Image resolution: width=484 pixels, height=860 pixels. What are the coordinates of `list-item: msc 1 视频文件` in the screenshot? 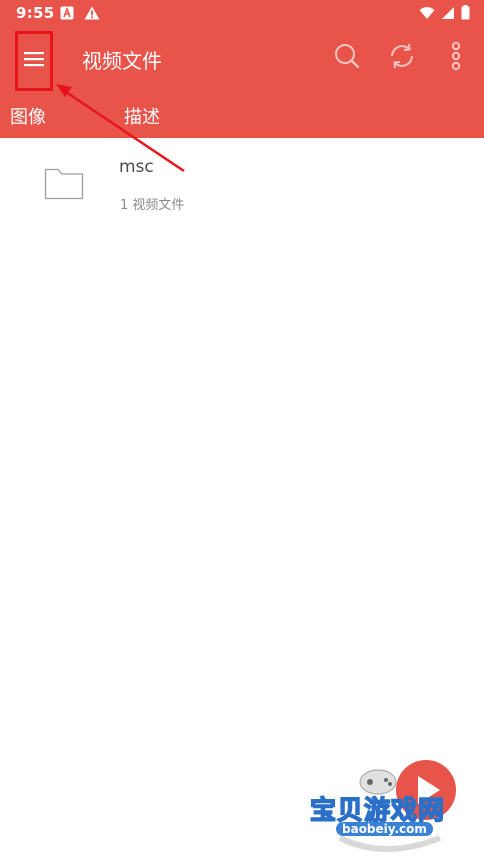 It's located at (242, 186).